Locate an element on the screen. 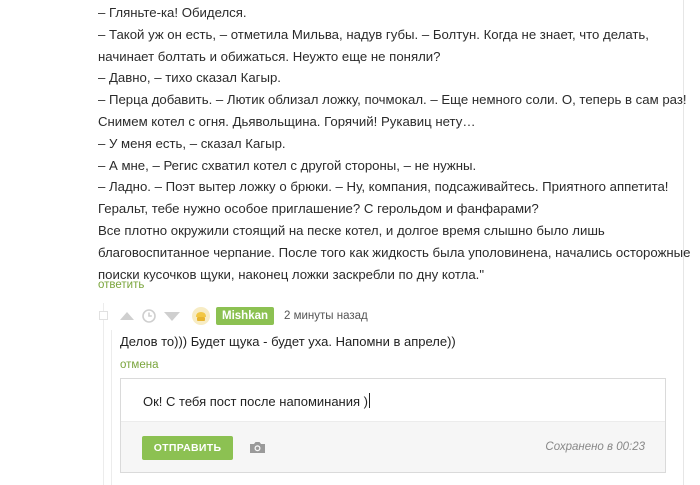 This screenshot has width=700, height=485. story-line: – Давно, – тихо сказал Кагыр. is located at coordinates (189, 78).